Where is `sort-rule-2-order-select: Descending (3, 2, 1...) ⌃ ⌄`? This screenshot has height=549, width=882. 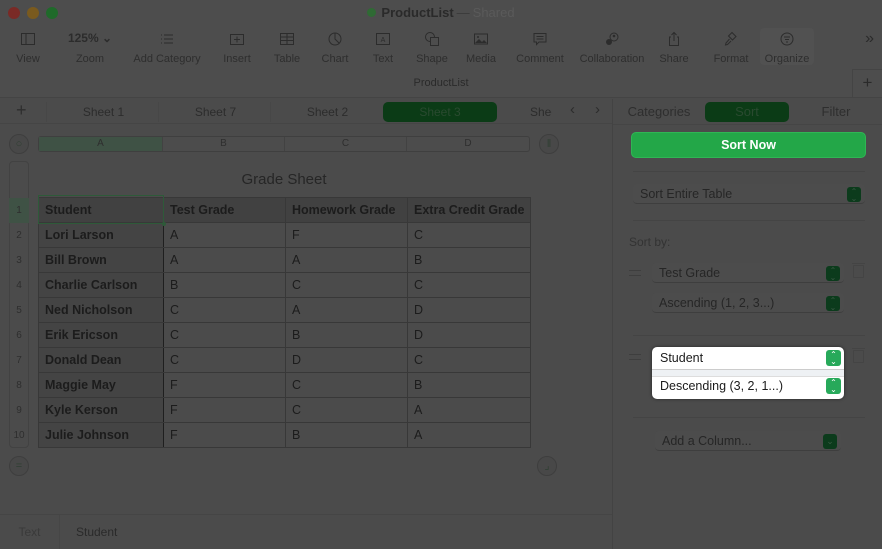
sort-rule-2-order-select: Descending (3, 2, 1...) ⌃ ⌄ is located at coordinates (748, 386).